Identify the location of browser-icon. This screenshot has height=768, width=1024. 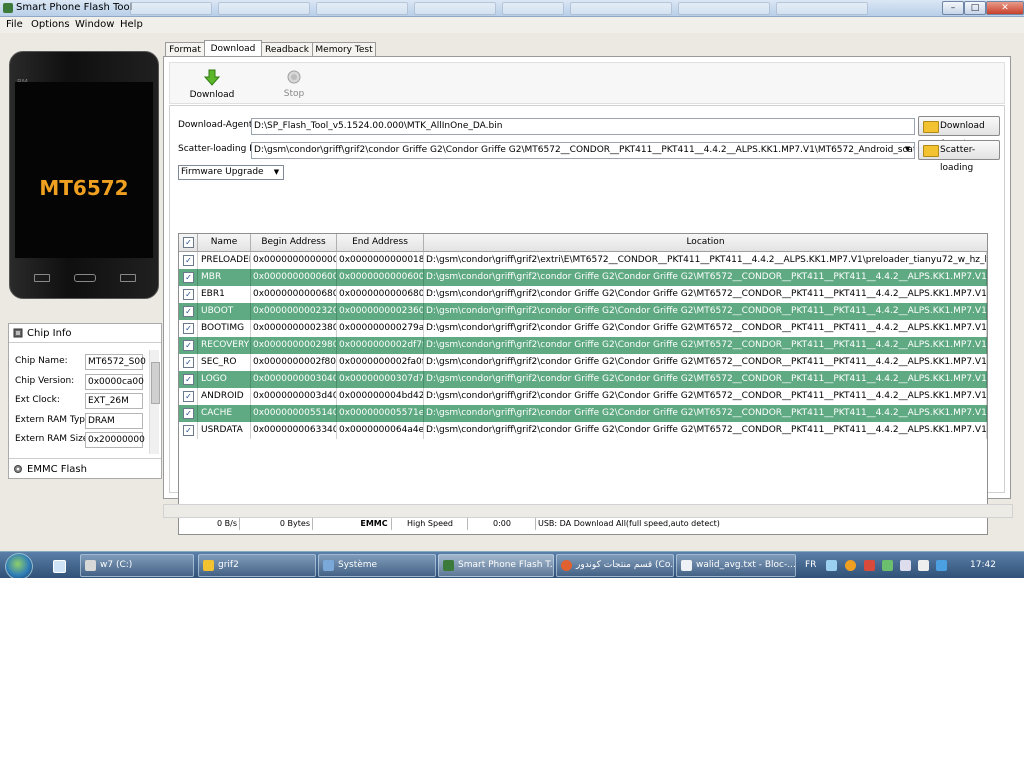
(566, 565).